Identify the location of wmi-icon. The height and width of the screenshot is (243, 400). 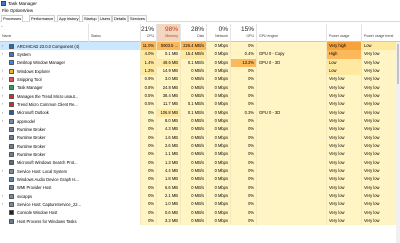
(11, 188).